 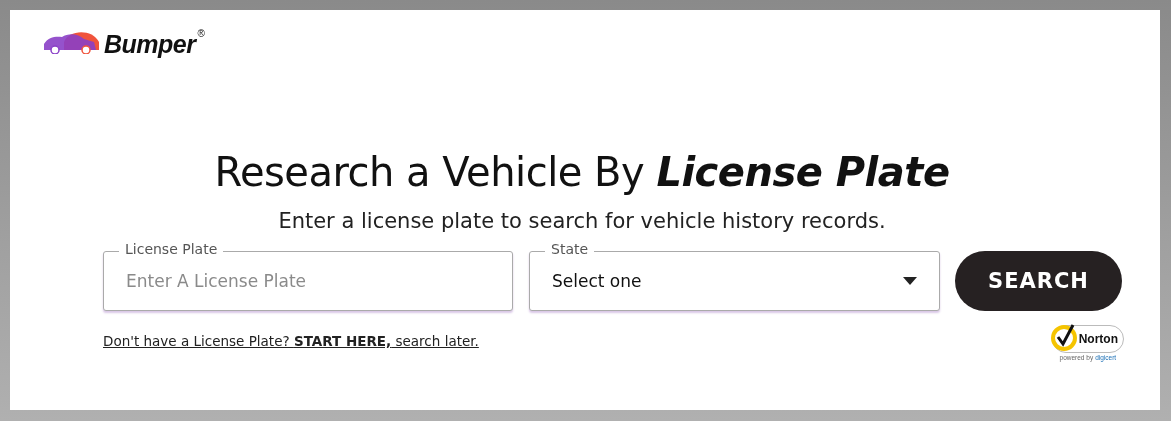 What do you see at coordinates (291, 341) in the screenshot?
I see `start-here-link: Don't have a License Plate? START HERE, search later.` at bounding box center [291, 341].